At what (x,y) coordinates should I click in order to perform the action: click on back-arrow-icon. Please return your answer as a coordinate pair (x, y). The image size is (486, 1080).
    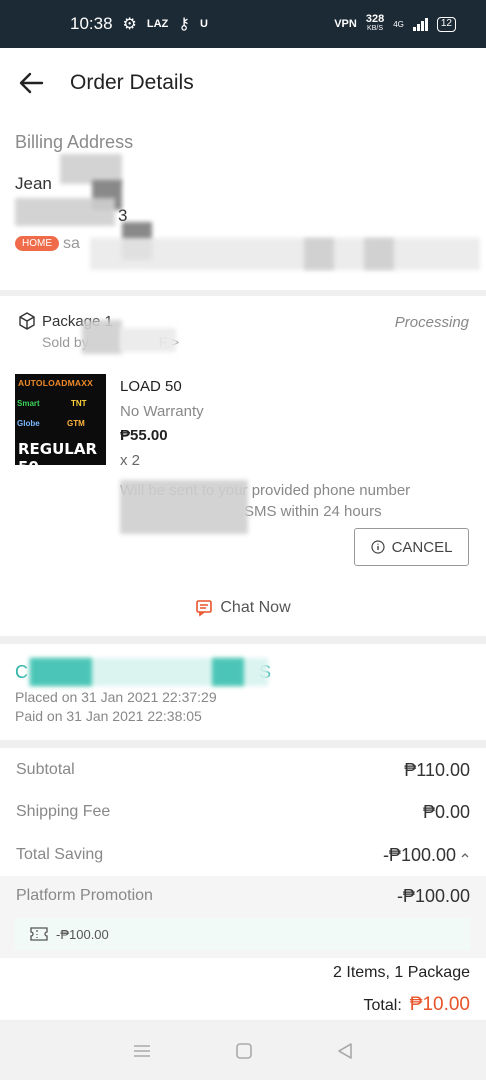
    Looking at the image, I should click on (31, 83).